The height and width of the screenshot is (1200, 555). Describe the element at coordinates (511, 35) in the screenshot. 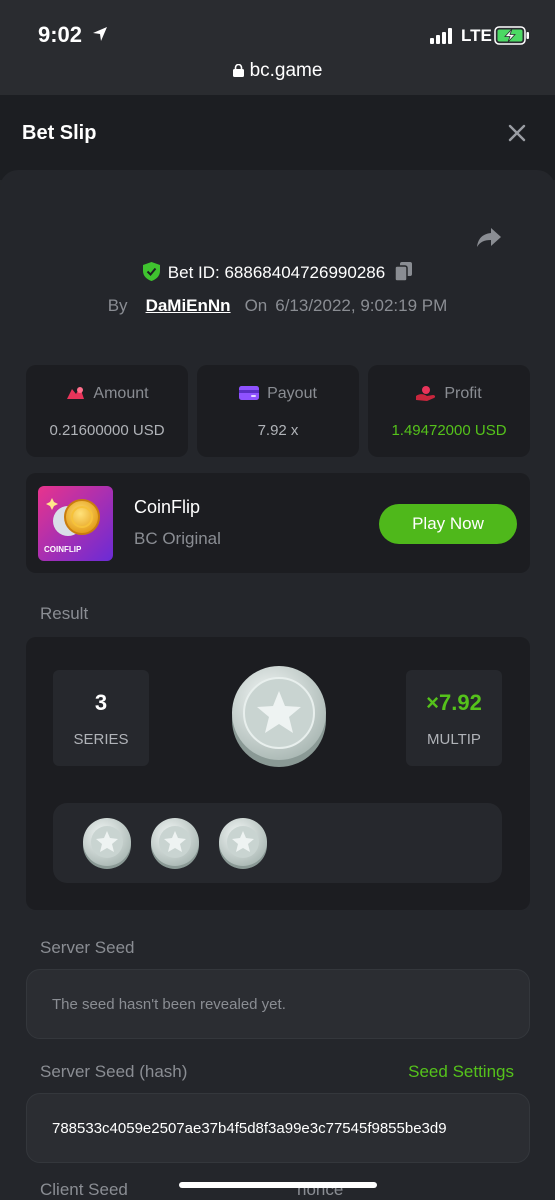

I see `battery-charging-icon` at that location.